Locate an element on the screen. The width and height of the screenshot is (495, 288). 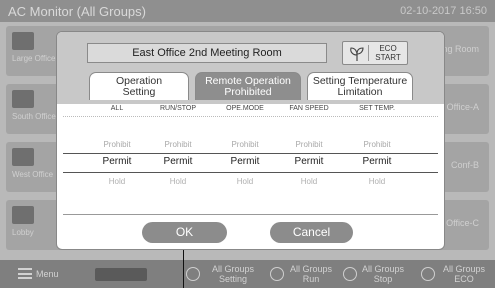
tab-label-line2: Limitation is located at coordinates (360, 92).